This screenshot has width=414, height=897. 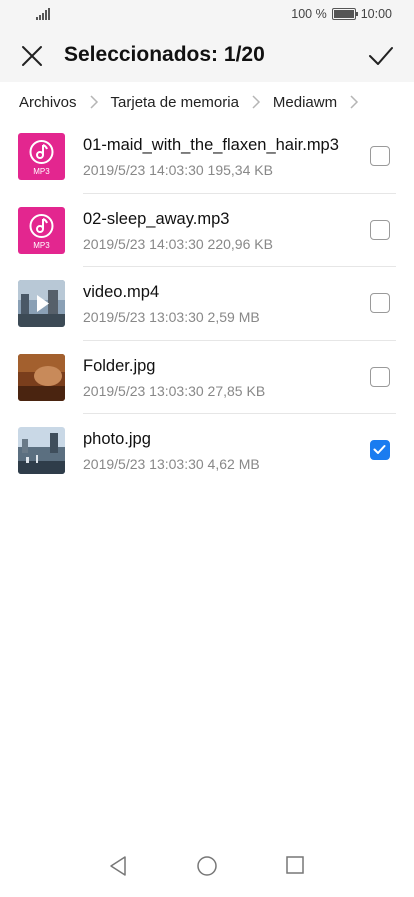 I want to click on page-title: Seleccionados: 1/20, so click(x=164, y=54).